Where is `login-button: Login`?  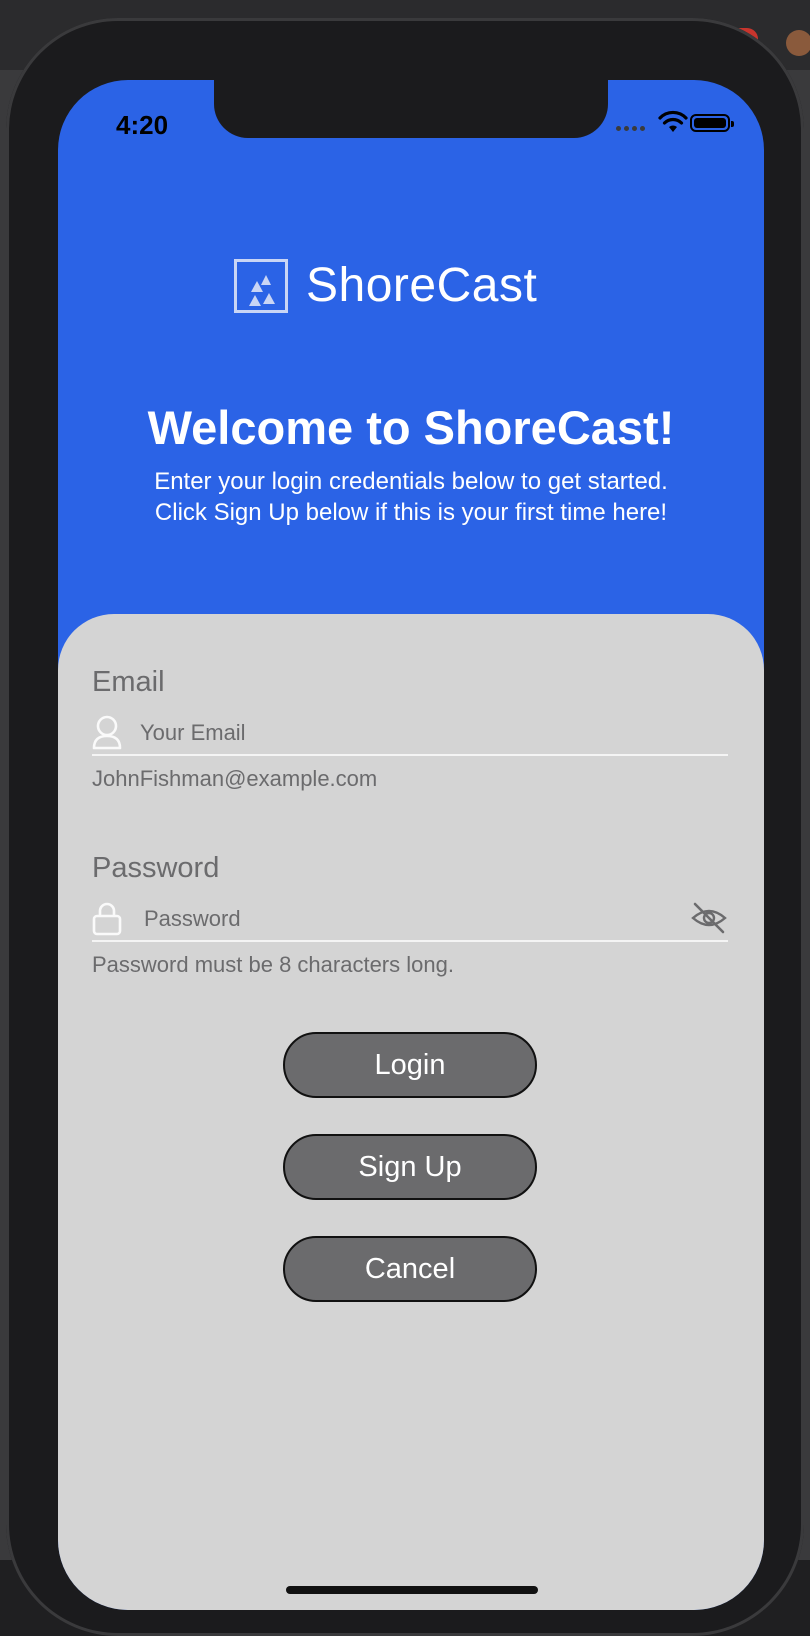
login-button: Login is located at coordinates (410, 1065).